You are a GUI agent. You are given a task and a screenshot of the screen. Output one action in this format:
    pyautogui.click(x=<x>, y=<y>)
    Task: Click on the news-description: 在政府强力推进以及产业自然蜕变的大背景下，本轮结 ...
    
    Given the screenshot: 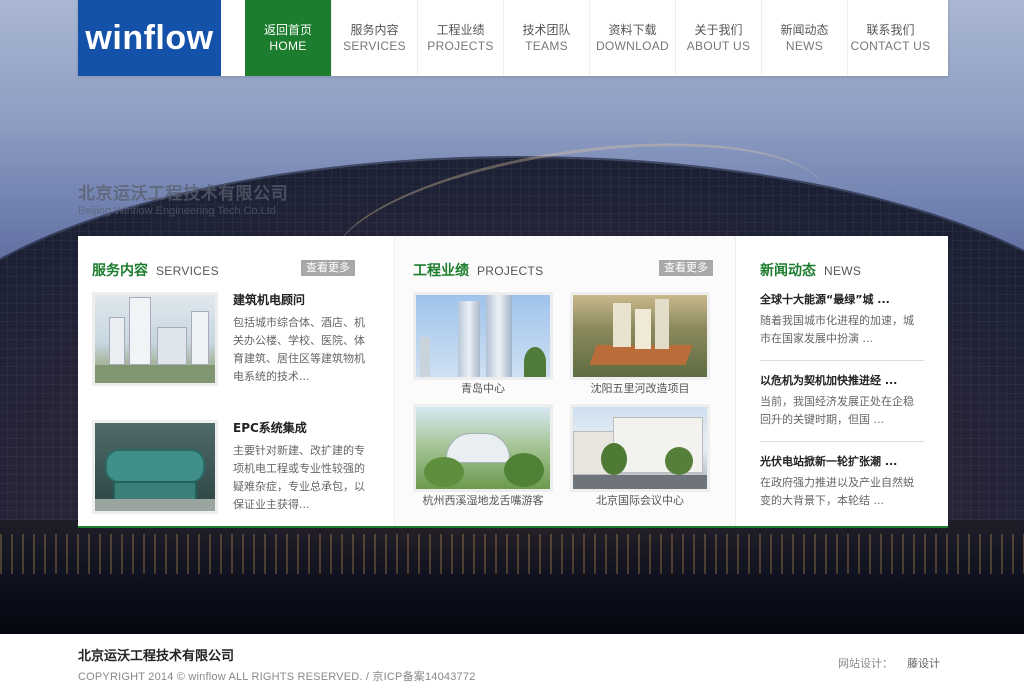 What is the action you would take?
    pyautogui.click(x=837, y=491)
    